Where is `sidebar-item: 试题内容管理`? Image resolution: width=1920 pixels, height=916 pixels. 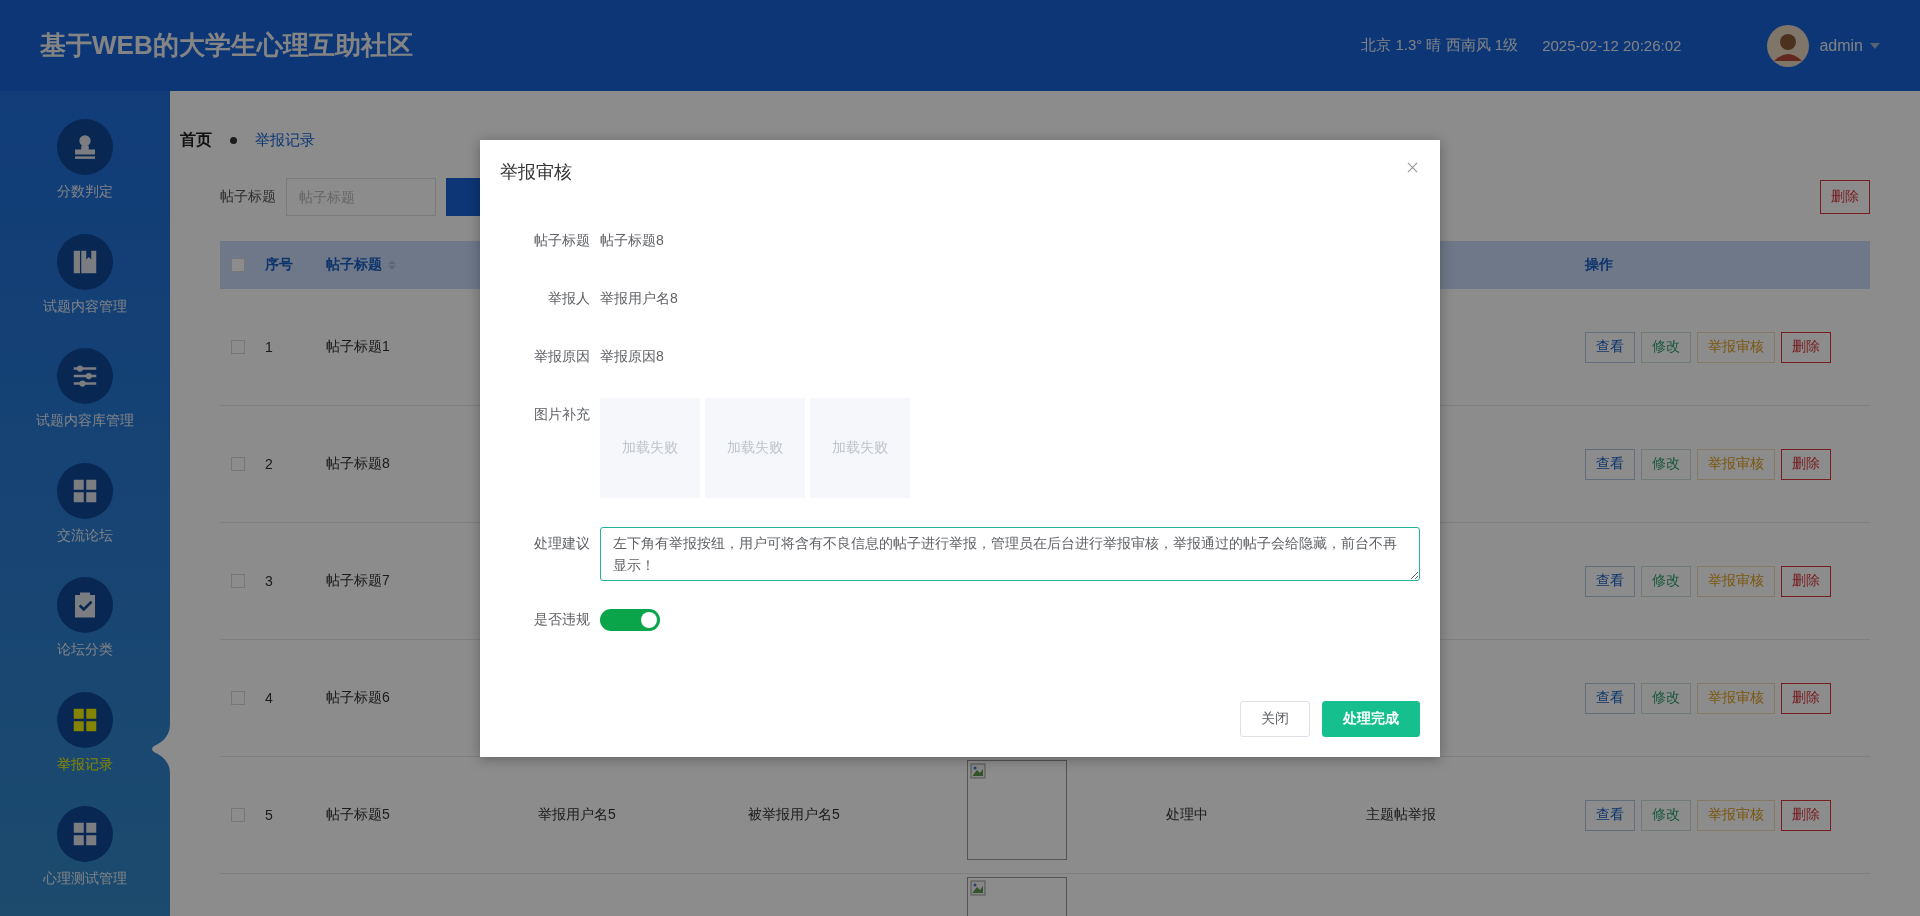 sidebar-item: 试题内容管理 is located at coordinates (85, 262).